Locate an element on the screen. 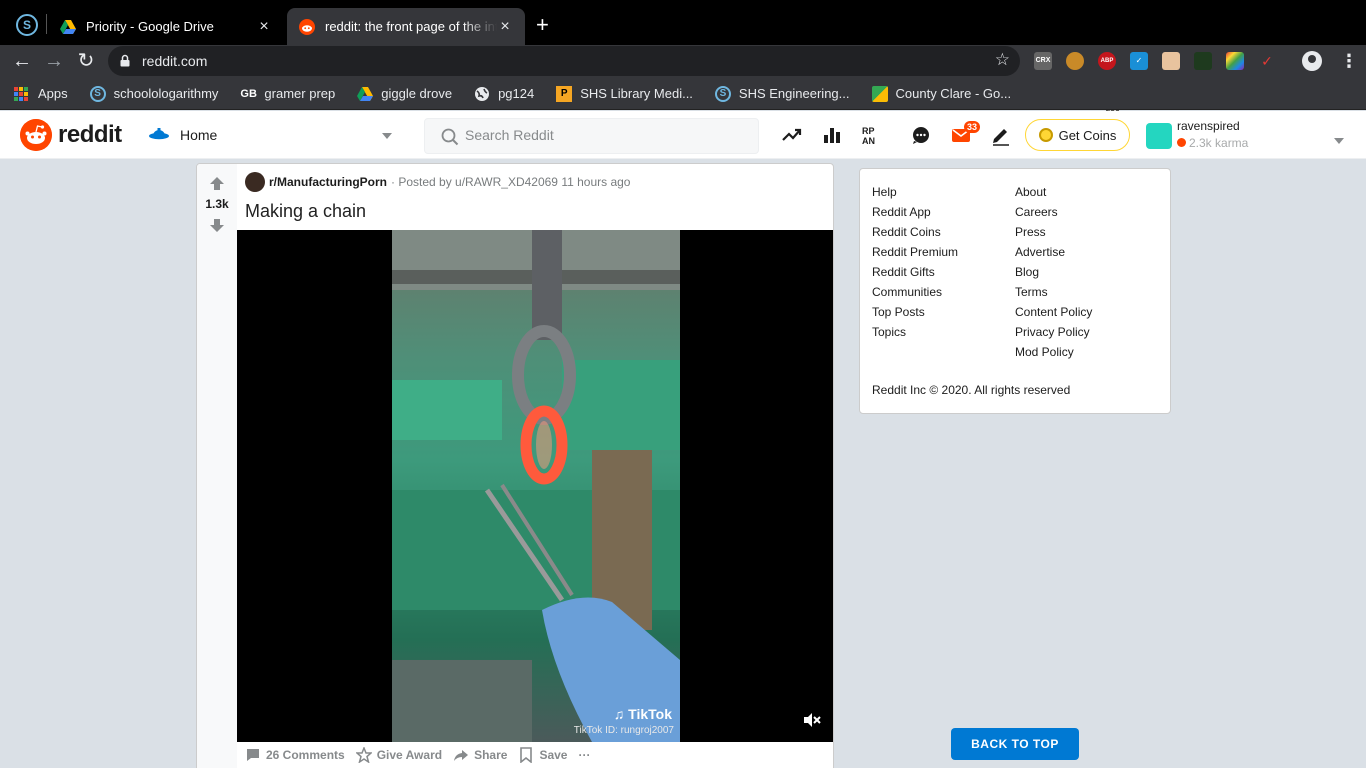  search-box is located at coordinates (591, 136).